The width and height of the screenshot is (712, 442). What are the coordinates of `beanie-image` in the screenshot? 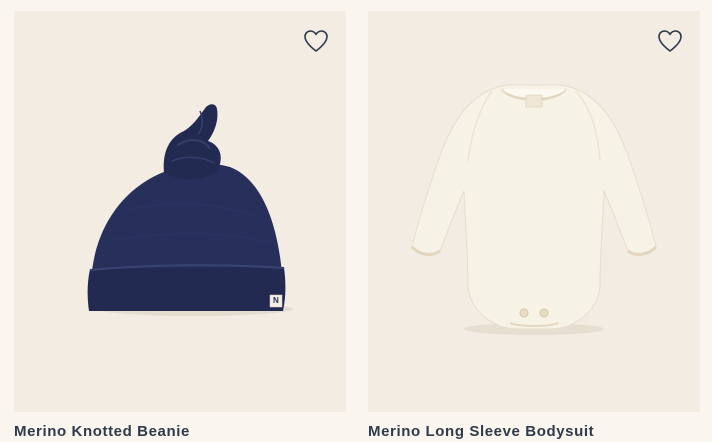 It's located at (190, 210).